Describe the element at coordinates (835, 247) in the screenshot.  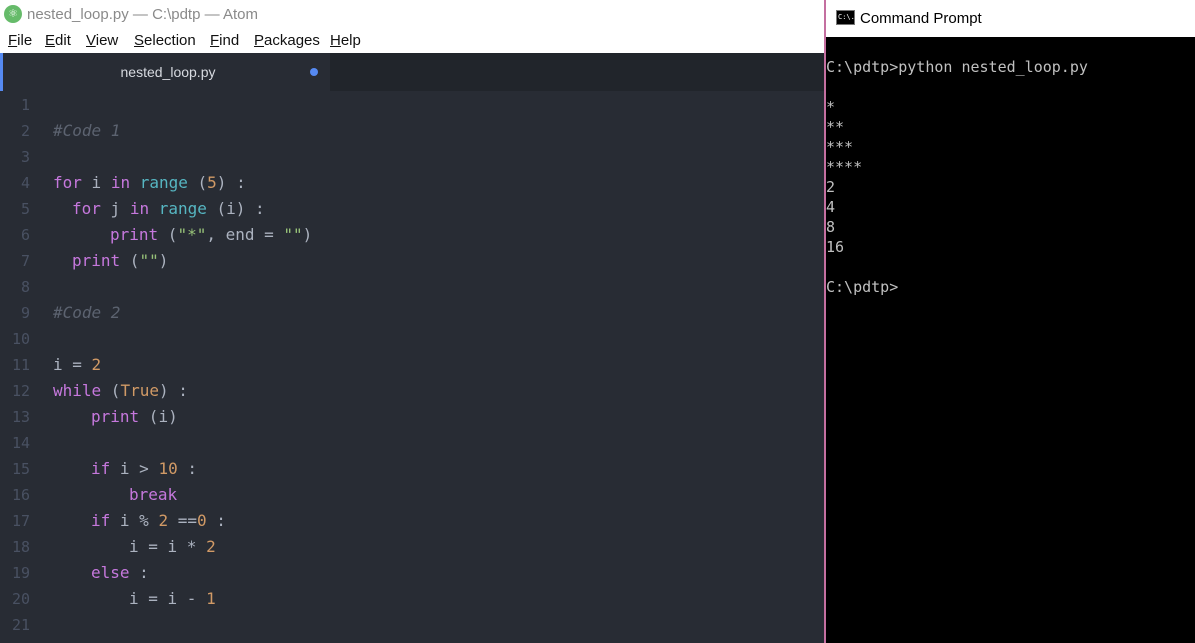
I see `terminal-line: 16` at that location.